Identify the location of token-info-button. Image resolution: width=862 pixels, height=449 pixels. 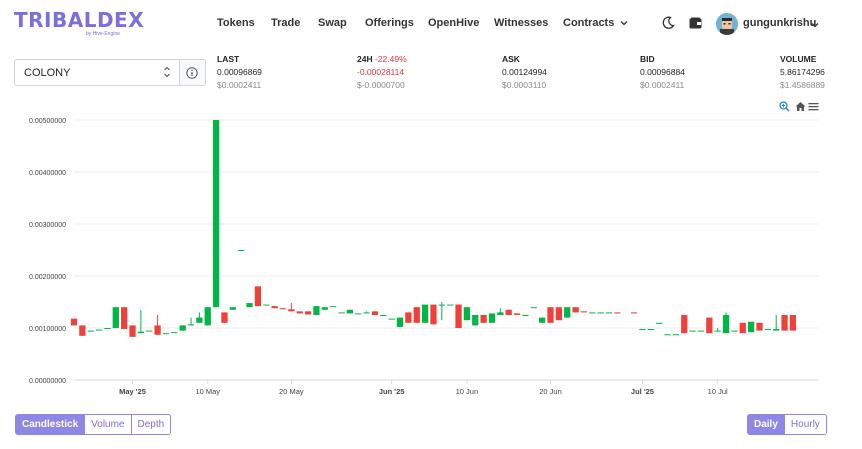
(193, 72).